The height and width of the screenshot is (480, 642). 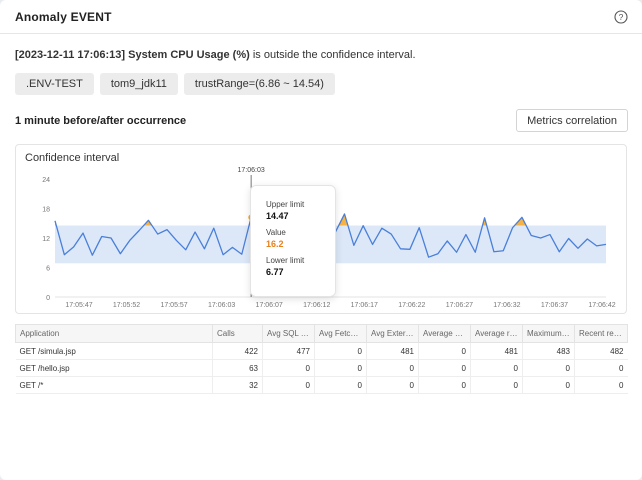 I want to click on question-circle-icon: ?, so click(x=621, y=17).